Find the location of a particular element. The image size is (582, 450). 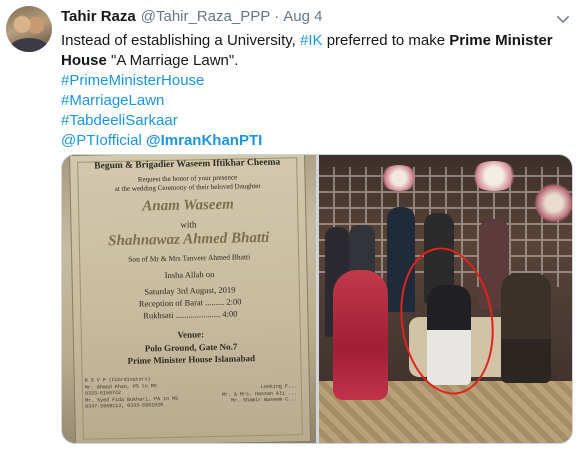

bride-figure is located at coordinates (360, 335).